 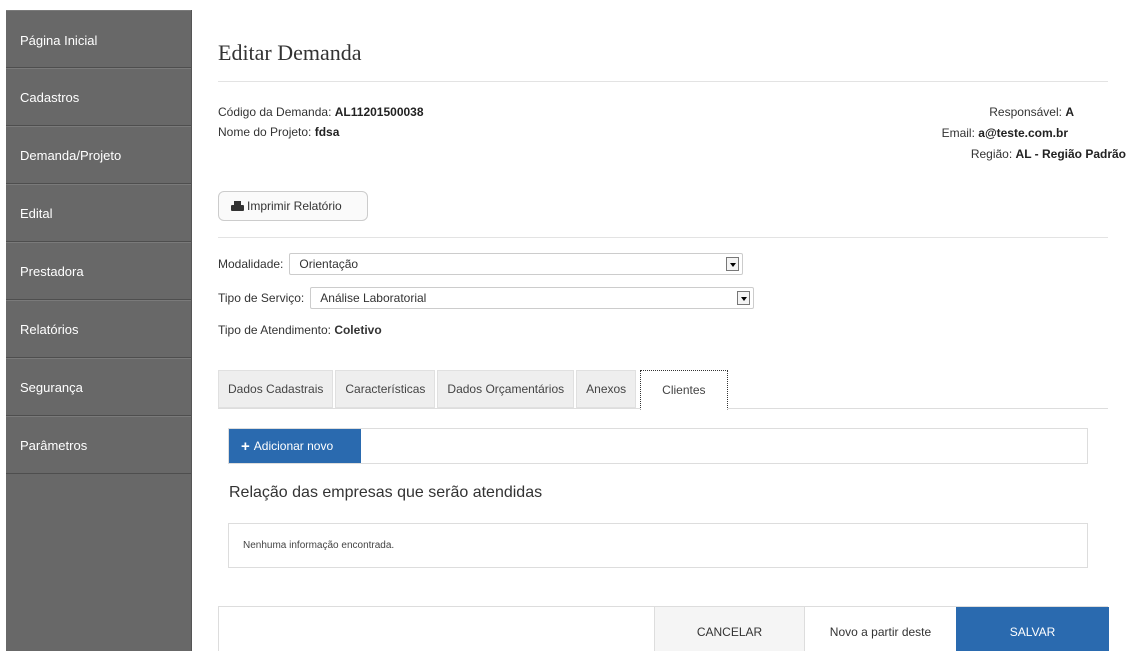 I want to click on sidebar-item-demanda-projeto: Demanda/Projeto, so click(x=98, y=155).